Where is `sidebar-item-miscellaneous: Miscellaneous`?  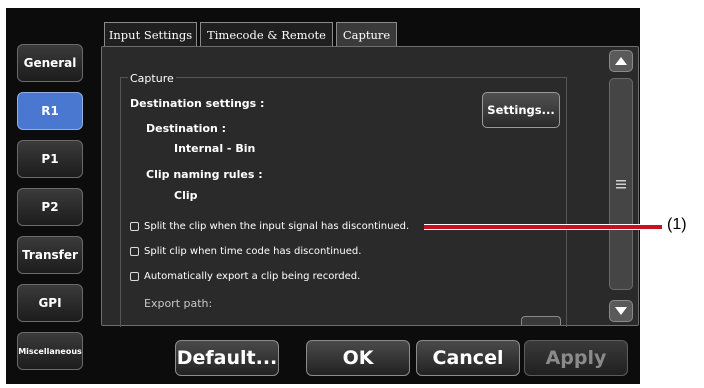 sidebar-item-miscellaneous: Miscellaneous is located at coordinates (50, 351).